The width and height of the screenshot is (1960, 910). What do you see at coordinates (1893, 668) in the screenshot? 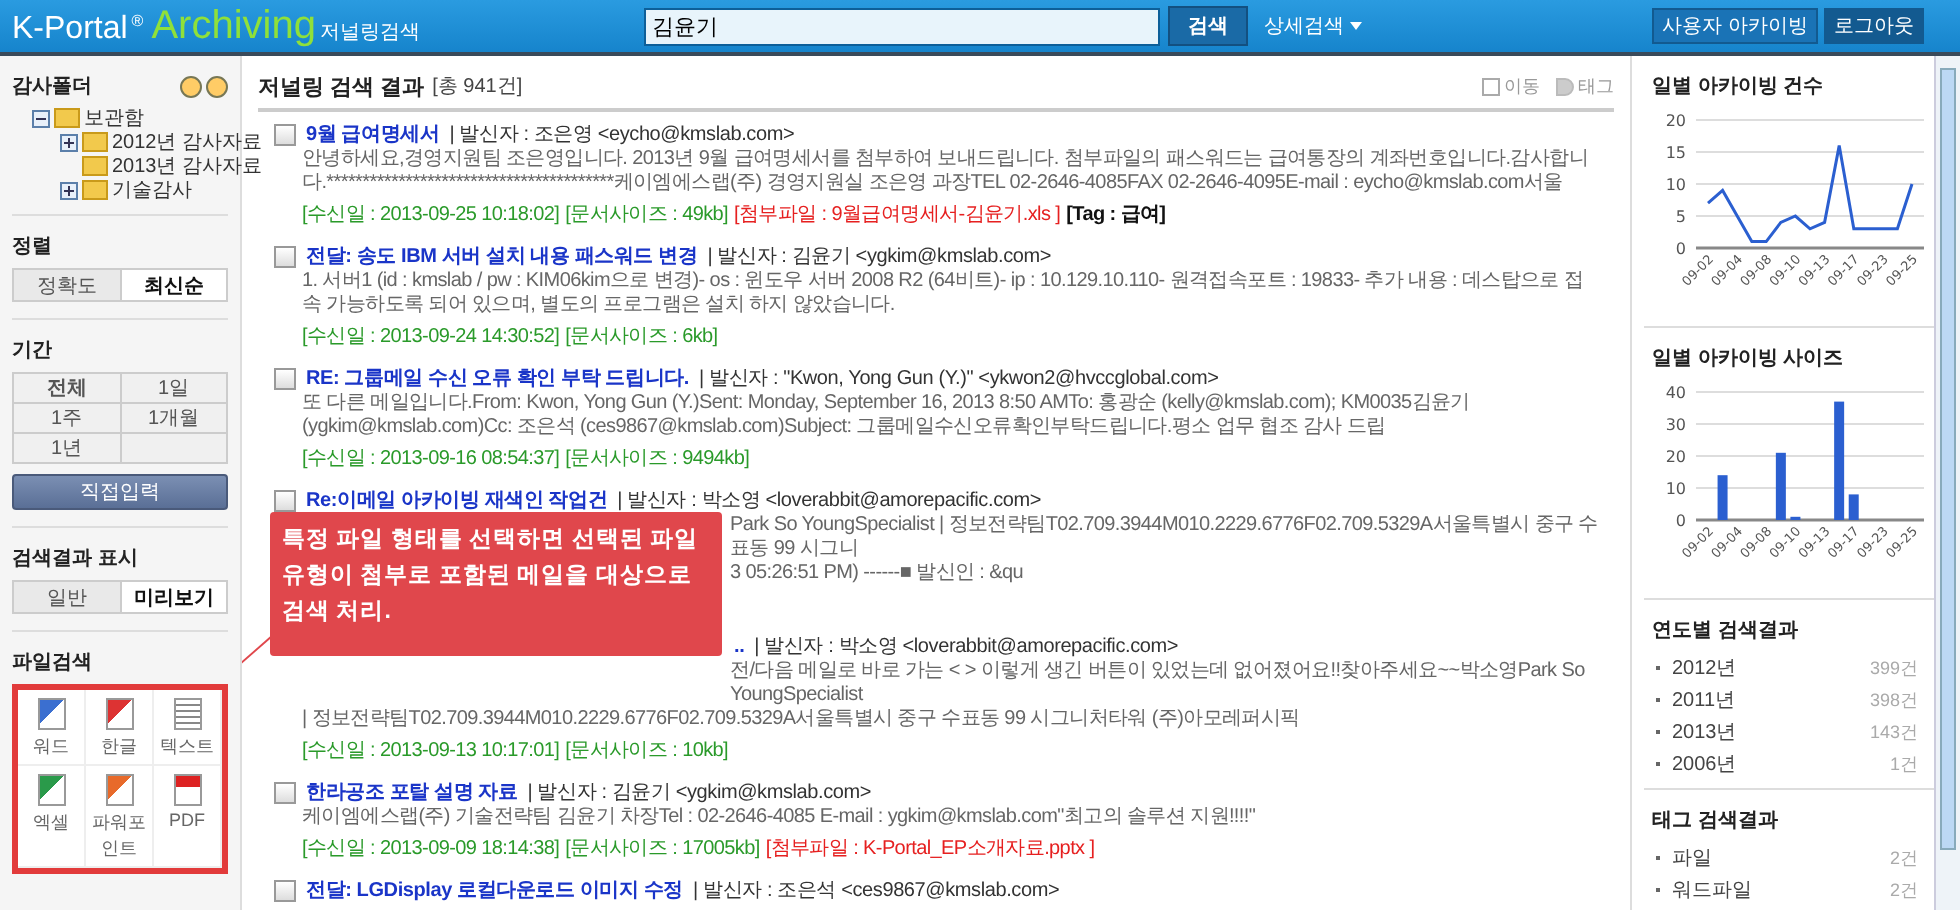
I see `result-count: 399건` at bounding box center [1893, 668].